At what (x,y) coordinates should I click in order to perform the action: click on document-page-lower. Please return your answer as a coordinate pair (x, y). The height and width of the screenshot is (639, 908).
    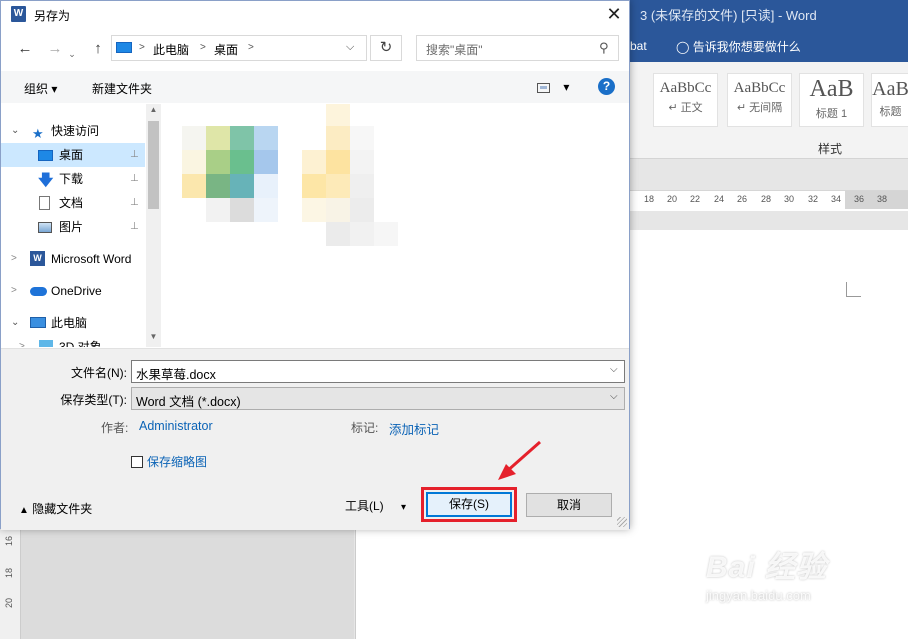
    Looking at the image, I should click on (493, 583).